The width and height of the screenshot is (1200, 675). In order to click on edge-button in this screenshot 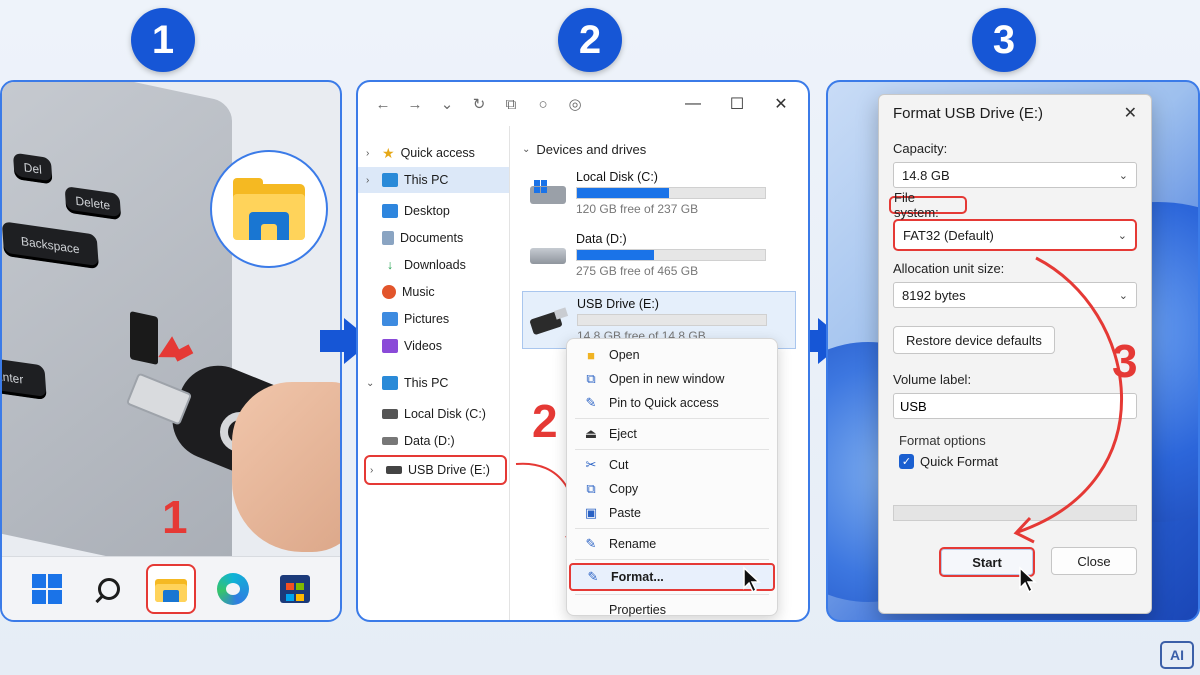, I will do `click(233, 589)`.